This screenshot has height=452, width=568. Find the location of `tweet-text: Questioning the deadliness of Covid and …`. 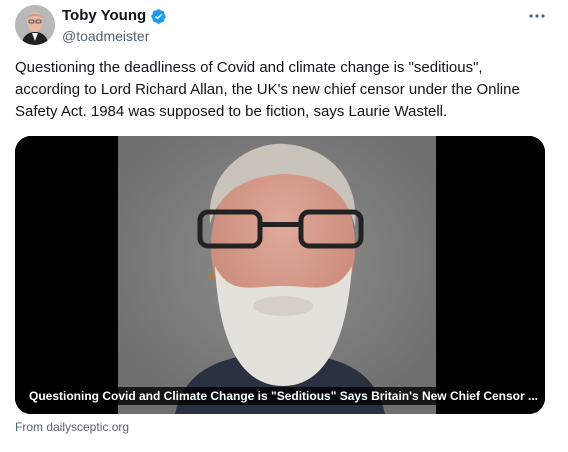

tweet-text: Questioning the deadliness of Covid and … is located at coordinates (267, 89).